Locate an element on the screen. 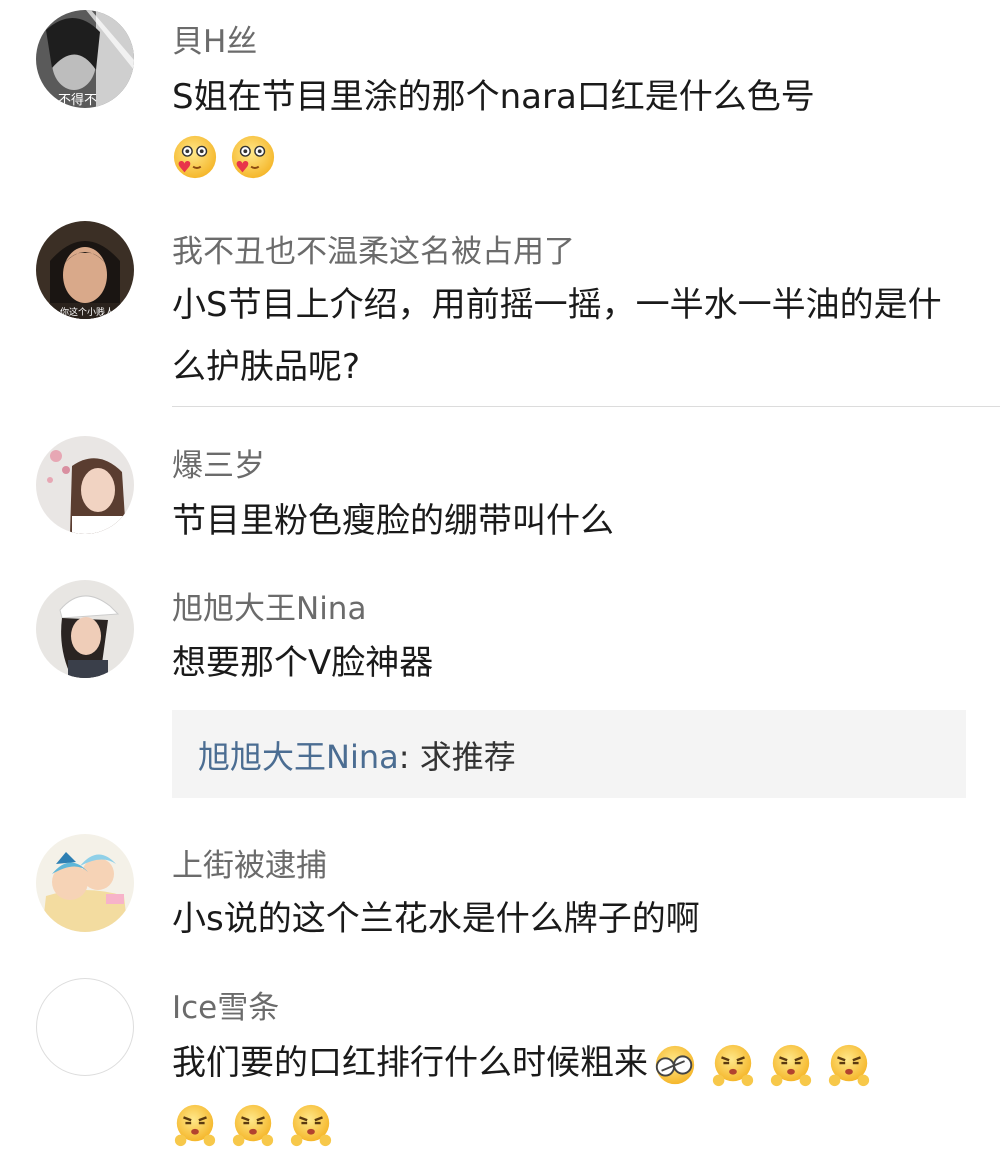 This screenshot has width=1000, height=1161. avatar: 你这个小贱人 is located at coordinates (85, 270).